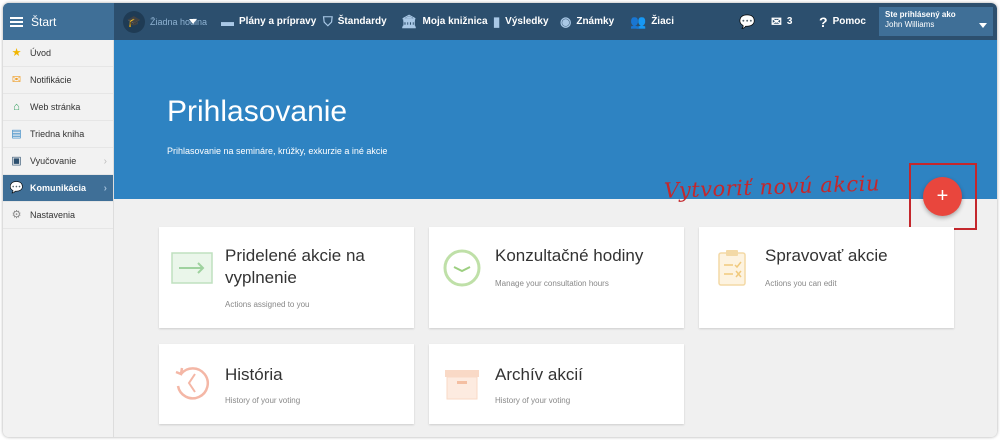 The image size is (1000, 440). I want to click on hamburger-menu-icon, so click(16, 21).